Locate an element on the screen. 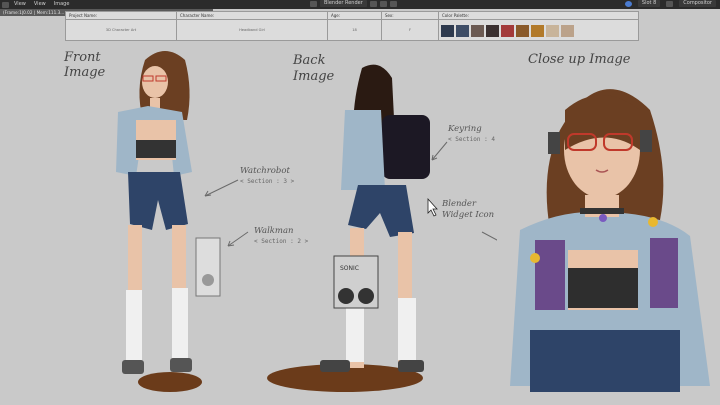 The height and width of the screenshot is (405, 720). arrow-walkman is located at coordinates (238, 239).